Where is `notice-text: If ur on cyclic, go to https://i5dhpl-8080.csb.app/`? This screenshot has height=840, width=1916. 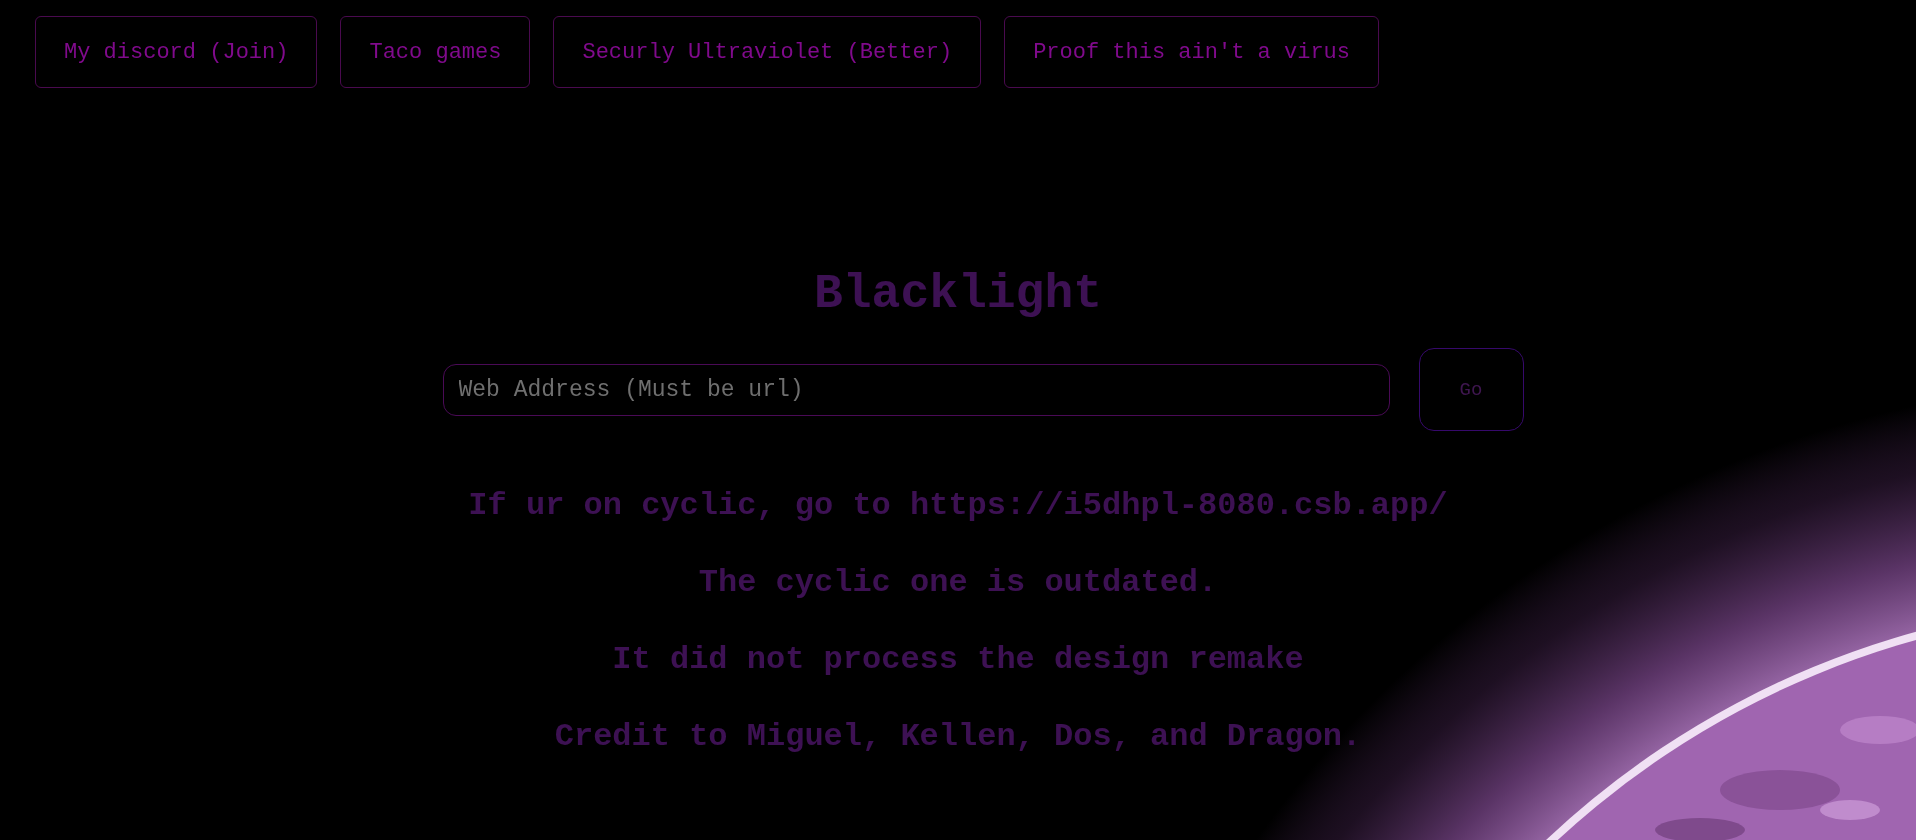 notice-text: If ur on cyclic, go to https://i5dhpl-8080.csb.app/ is located at coordinates (958, 506).